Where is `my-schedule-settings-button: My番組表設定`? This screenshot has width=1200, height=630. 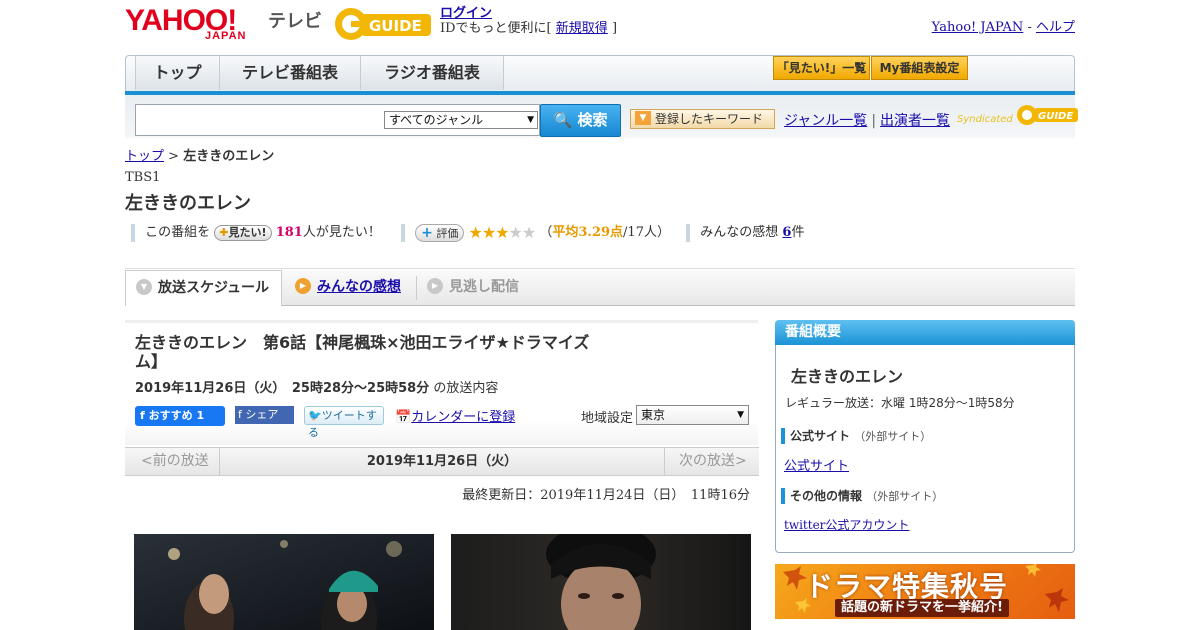
my-schedule-settings-button: My番組表設定 is located at coordinates (919, 68).